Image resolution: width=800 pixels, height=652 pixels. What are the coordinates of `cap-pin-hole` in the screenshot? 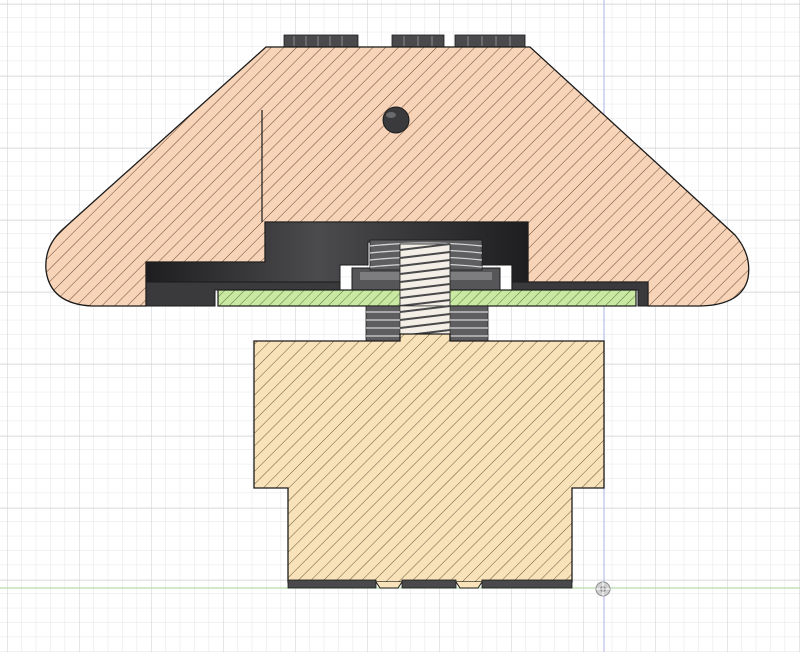 It's located at (396, 120).